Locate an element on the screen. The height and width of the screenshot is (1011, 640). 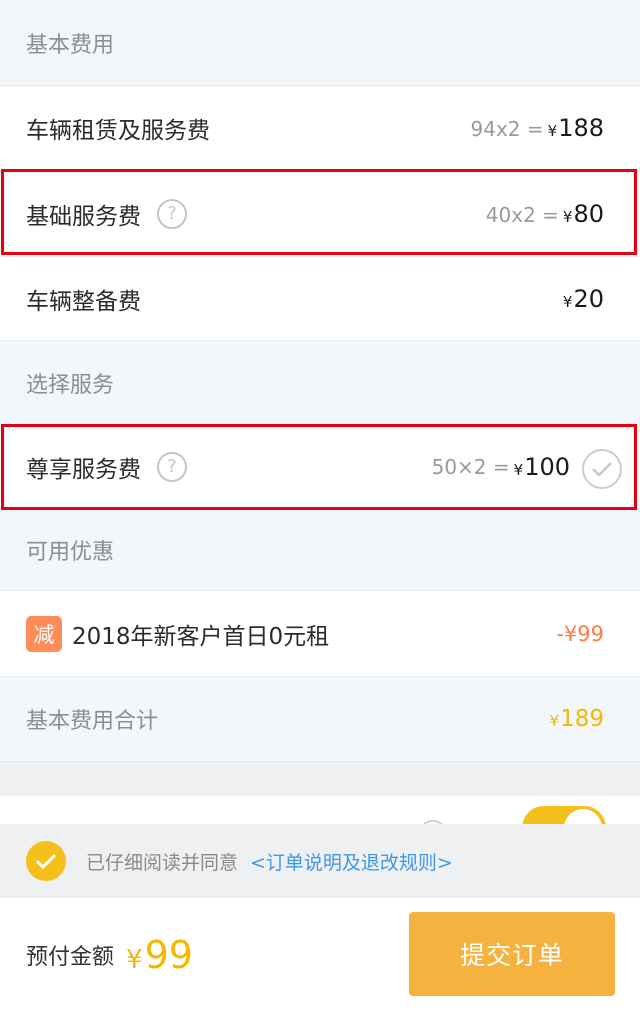
order-rules-link: <订单说明及退改规则> is located at coordinates (351, 861).